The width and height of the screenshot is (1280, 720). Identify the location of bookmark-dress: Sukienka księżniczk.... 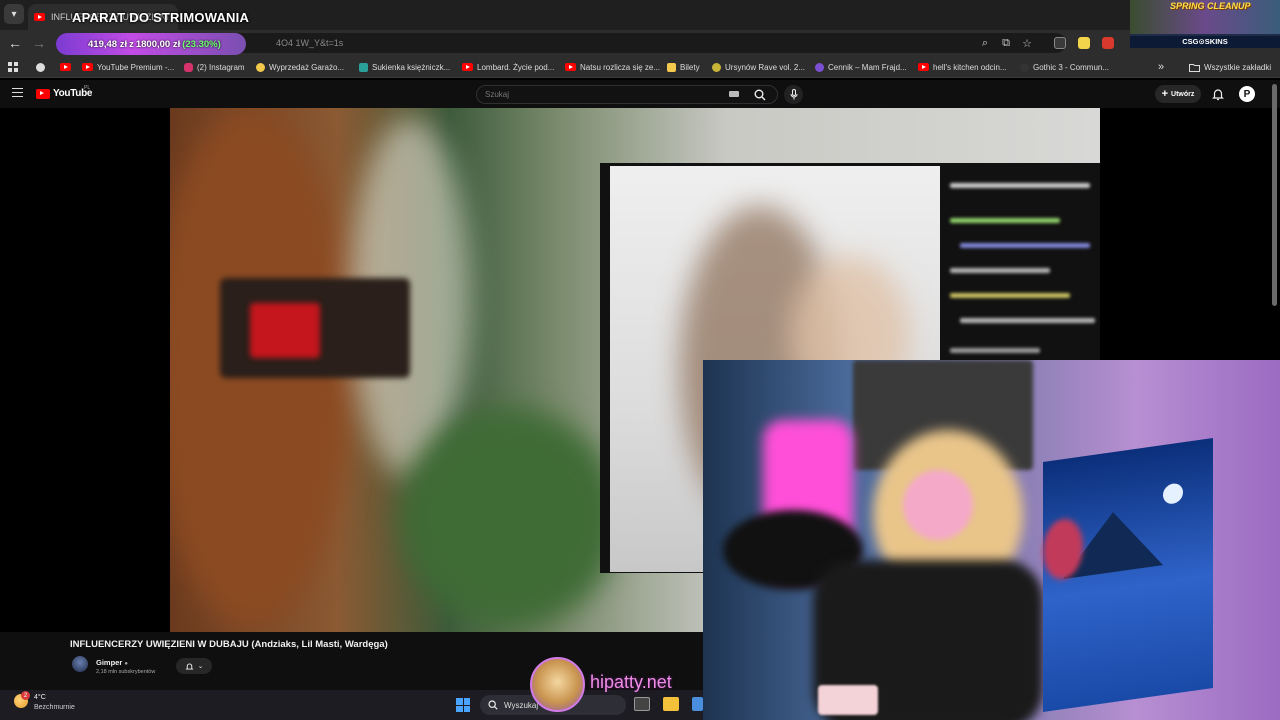
(404, 67).